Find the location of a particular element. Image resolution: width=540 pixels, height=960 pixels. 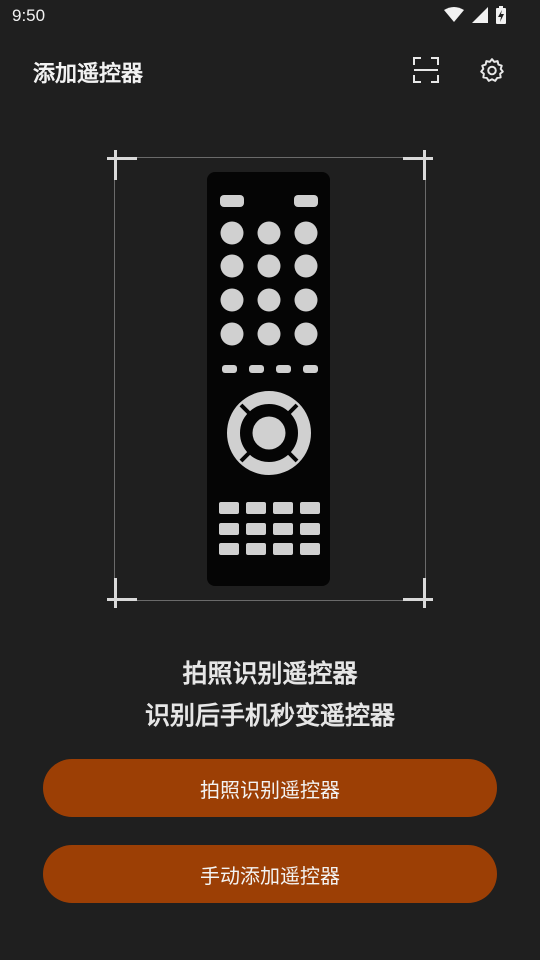

frame-corner-bottom-left is located at coordinates (122, 593).